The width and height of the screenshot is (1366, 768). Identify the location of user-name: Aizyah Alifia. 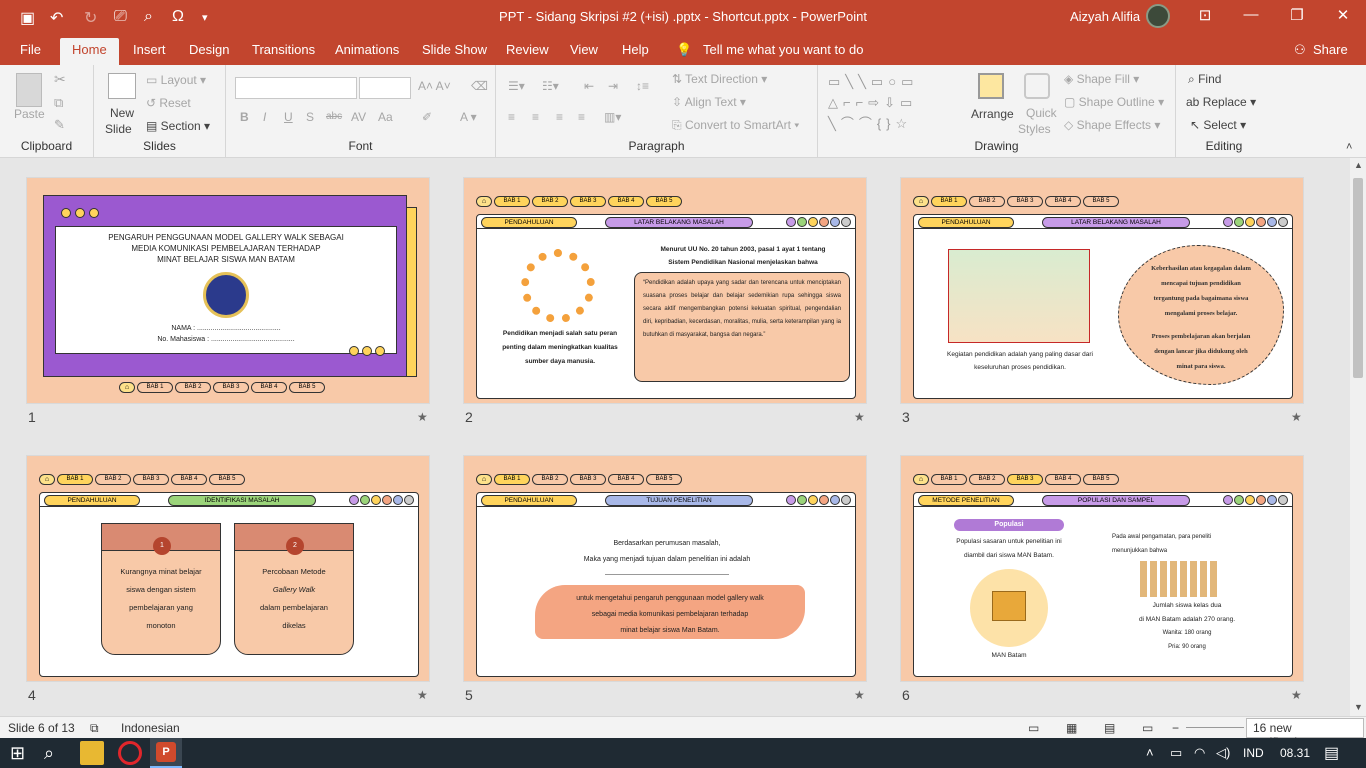
(1105, 16).